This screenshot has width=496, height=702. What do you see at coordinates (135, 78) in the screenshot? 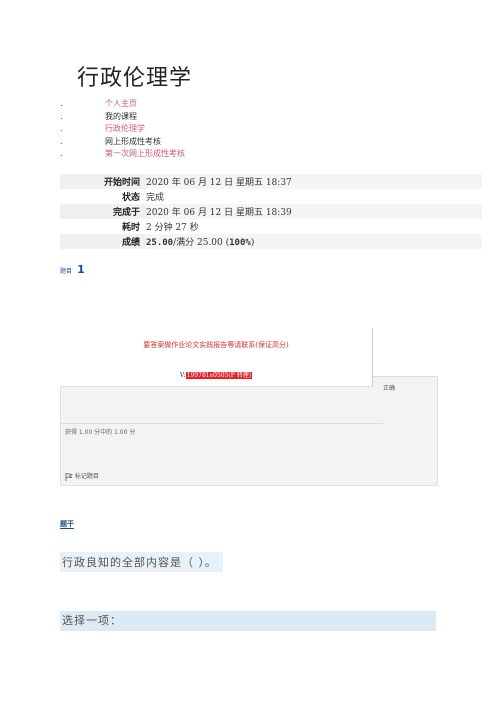
I see `page-title: 行政伦理学` at bounding box center [135, 78].